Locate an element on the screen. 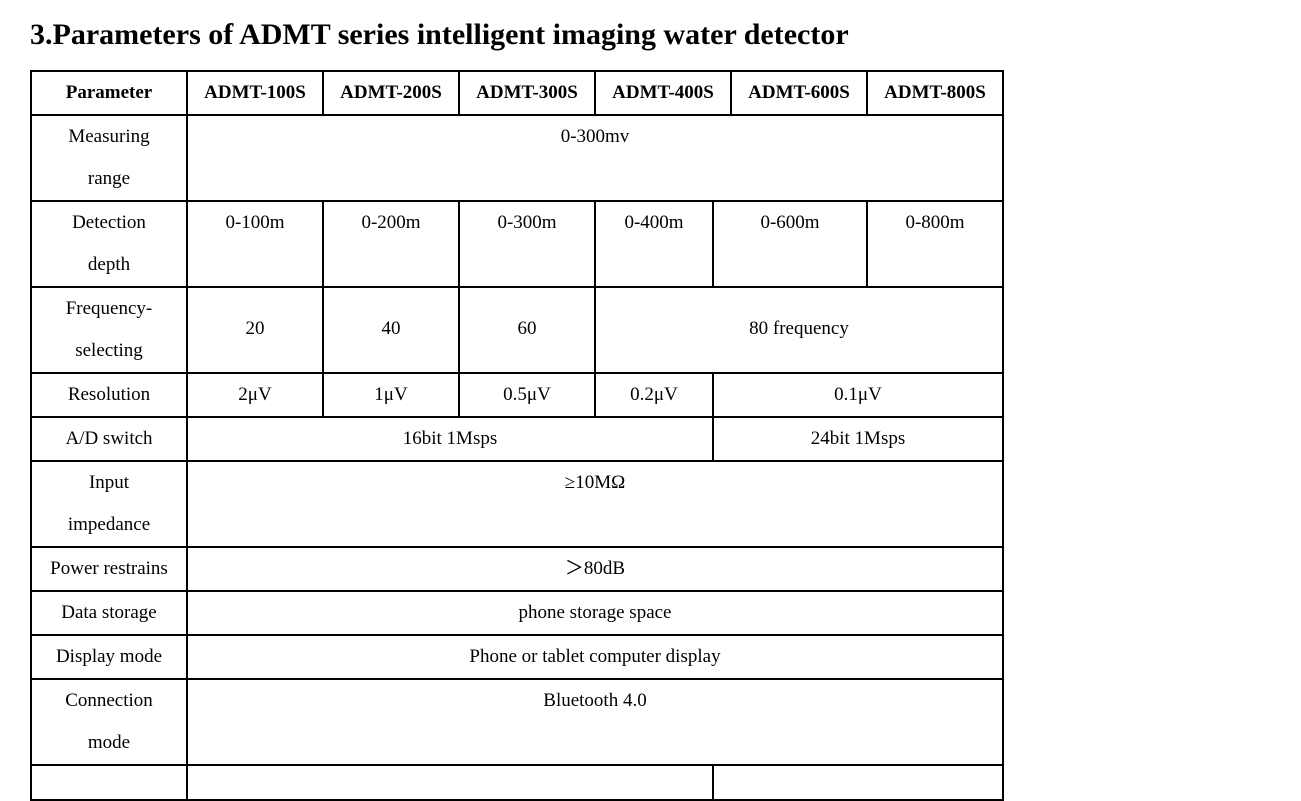 The height and width of the screenshot is (801, 1301). resolution-value: 2μV is located at coordinates (255, 395).